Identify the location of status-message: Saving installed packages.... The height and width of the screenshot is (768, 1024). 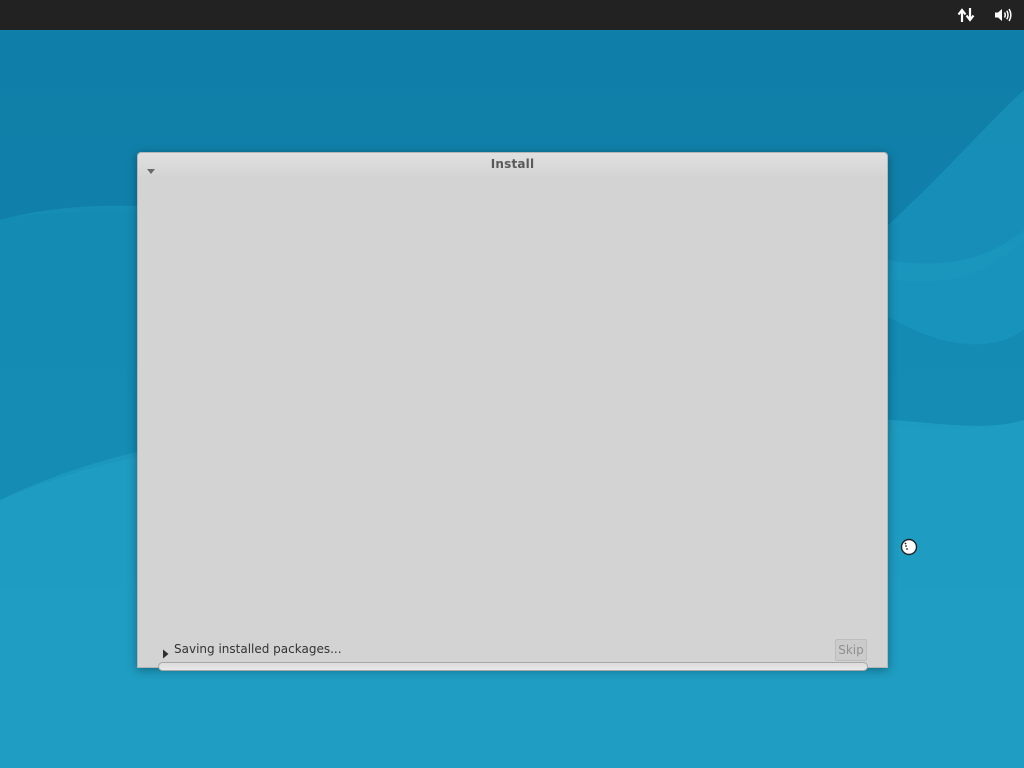
(258, 649).